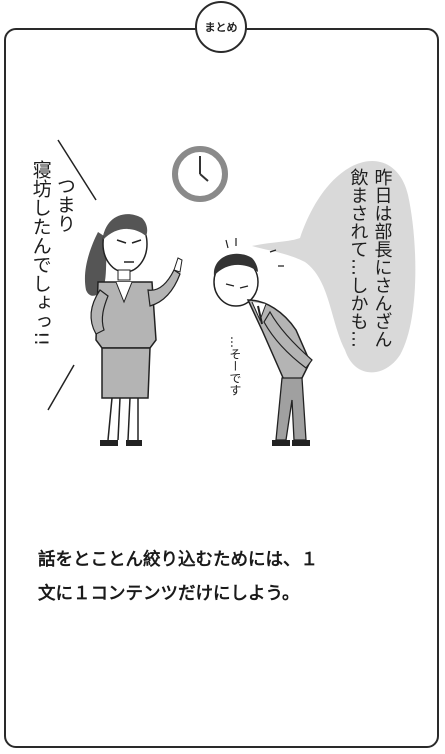 The width and height of the screenshot is (445, 754). What do you see at coordinates (64, 204) in the screenshot?
I see `woman-speech-line1: つまり` at bounding box center [64, 204].